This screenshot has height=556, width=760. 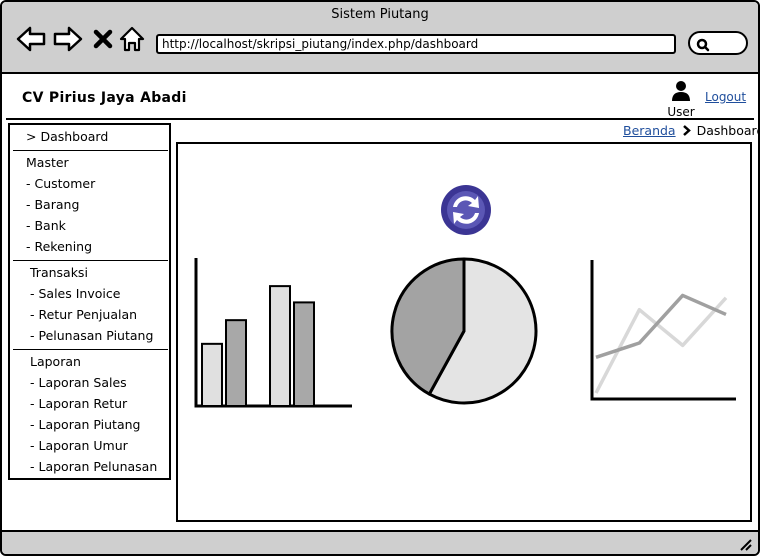 What do you see at coordinates (380, 542) in the screenshot?
I see `status-bar` at bounding box center [380, 542].